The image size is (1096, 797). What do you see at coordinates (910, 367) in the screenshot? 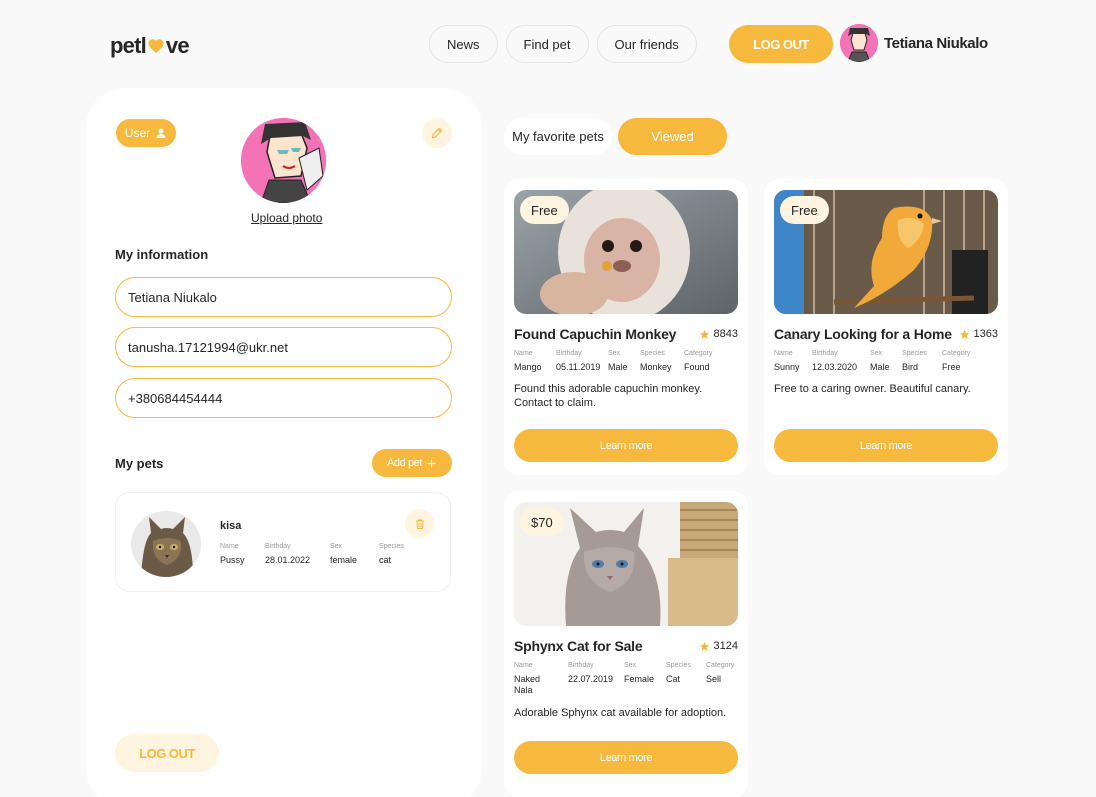
I see `value: Bird` at bounding box center [910, 367].